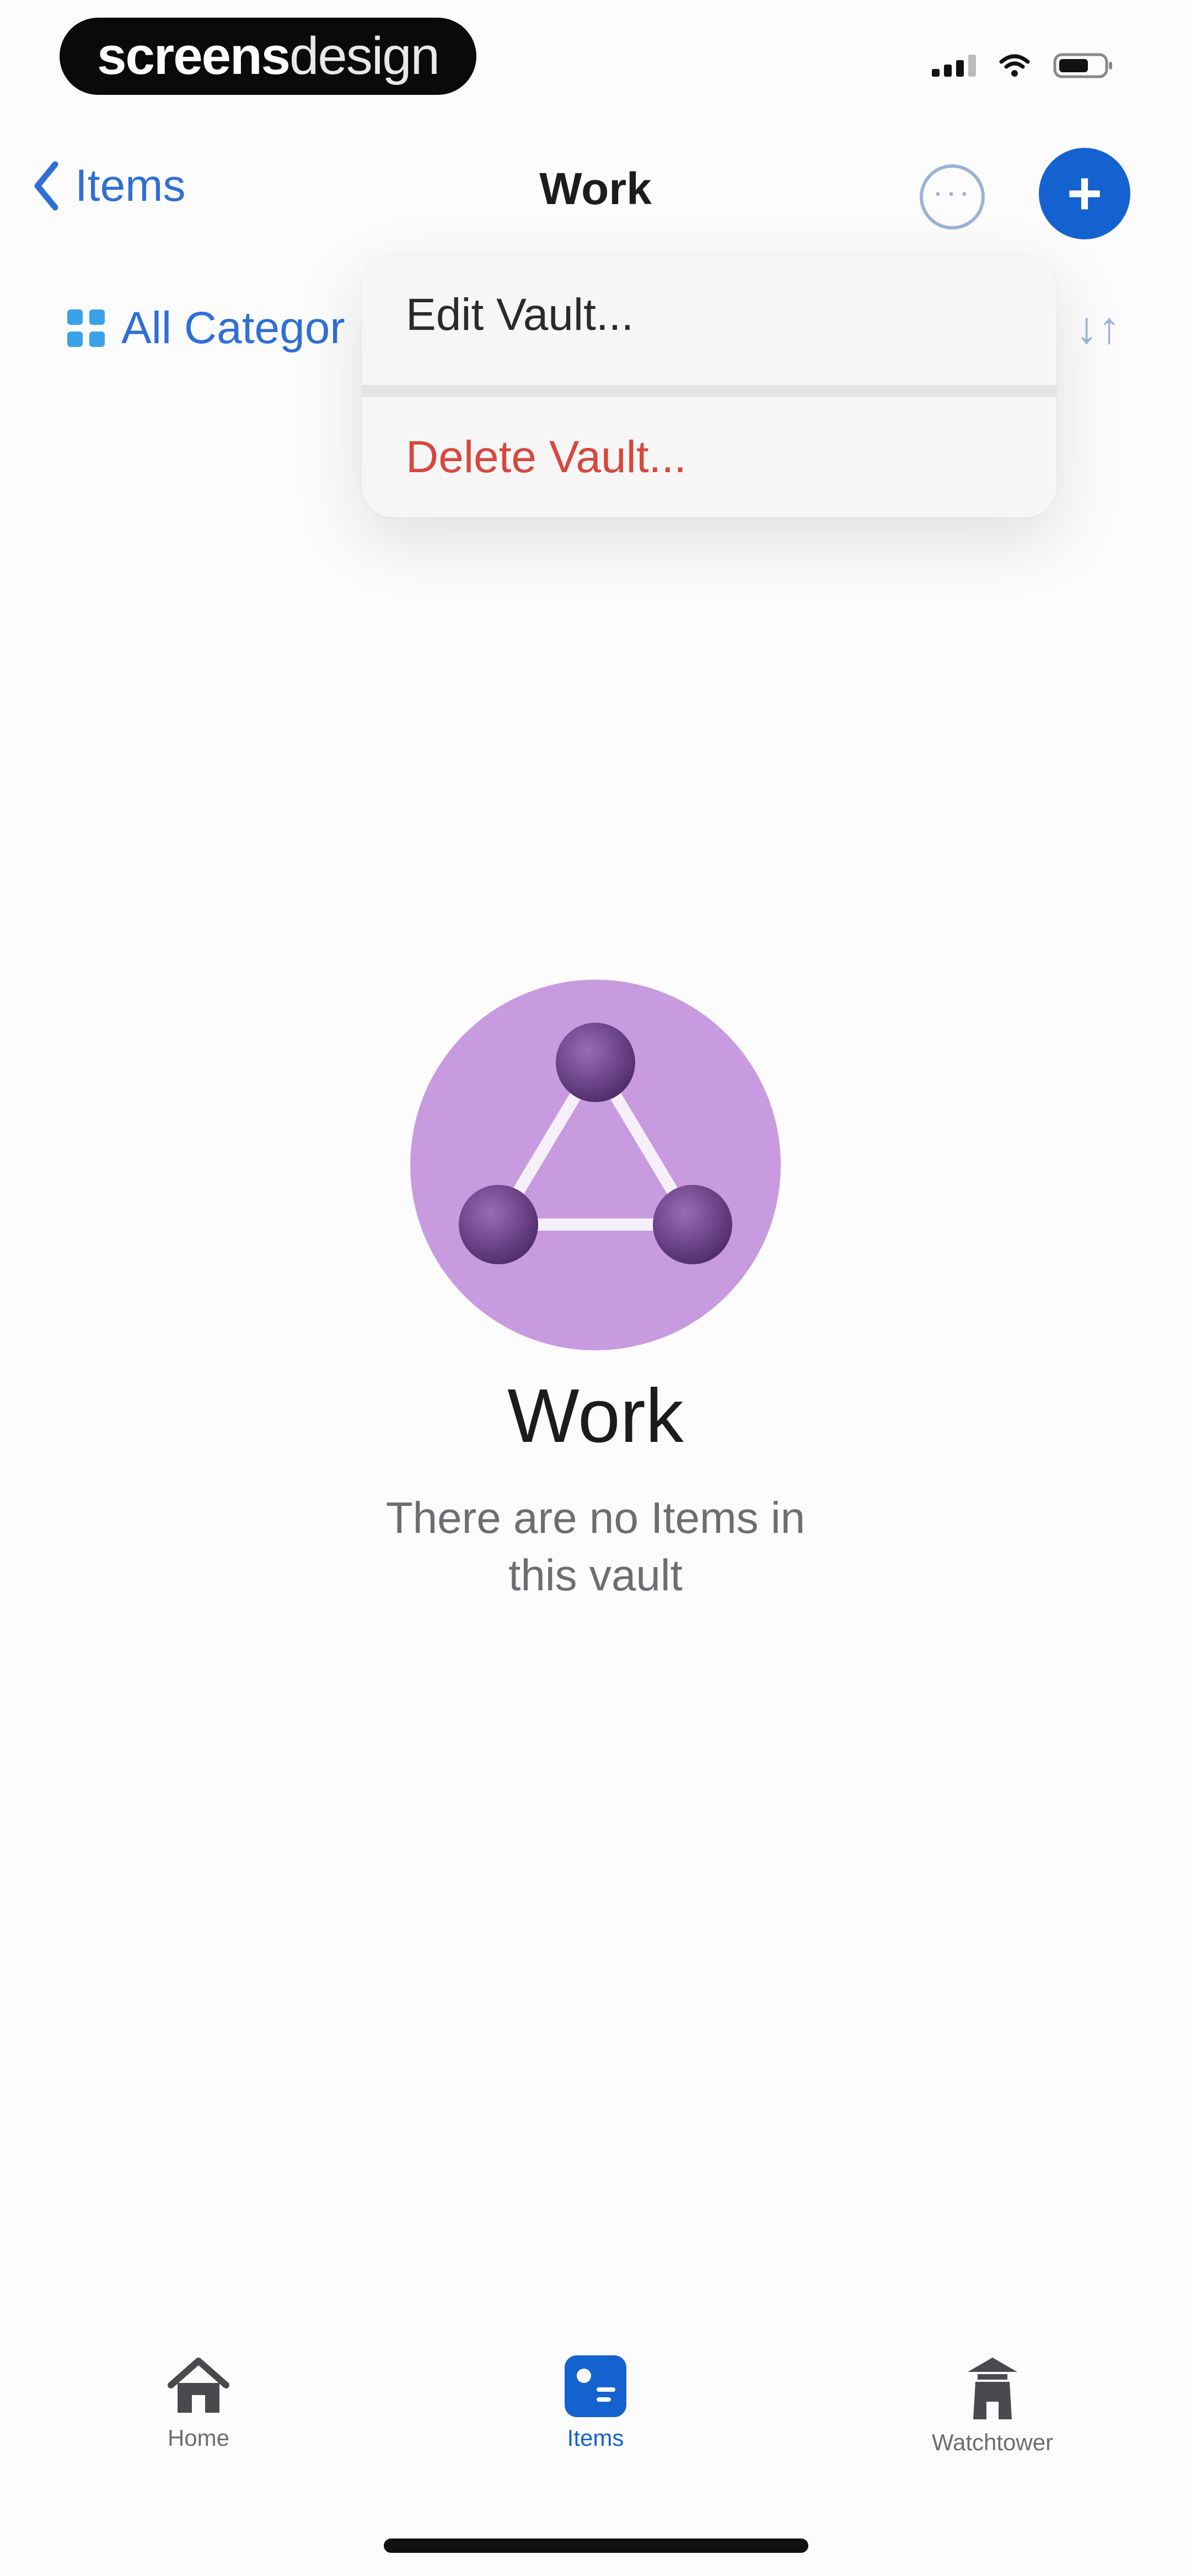 The image size is (1191, 2576). Describe the element at coordinates (595, 2438) in the screenshot. I see `tab-items-label: Items` at that location.